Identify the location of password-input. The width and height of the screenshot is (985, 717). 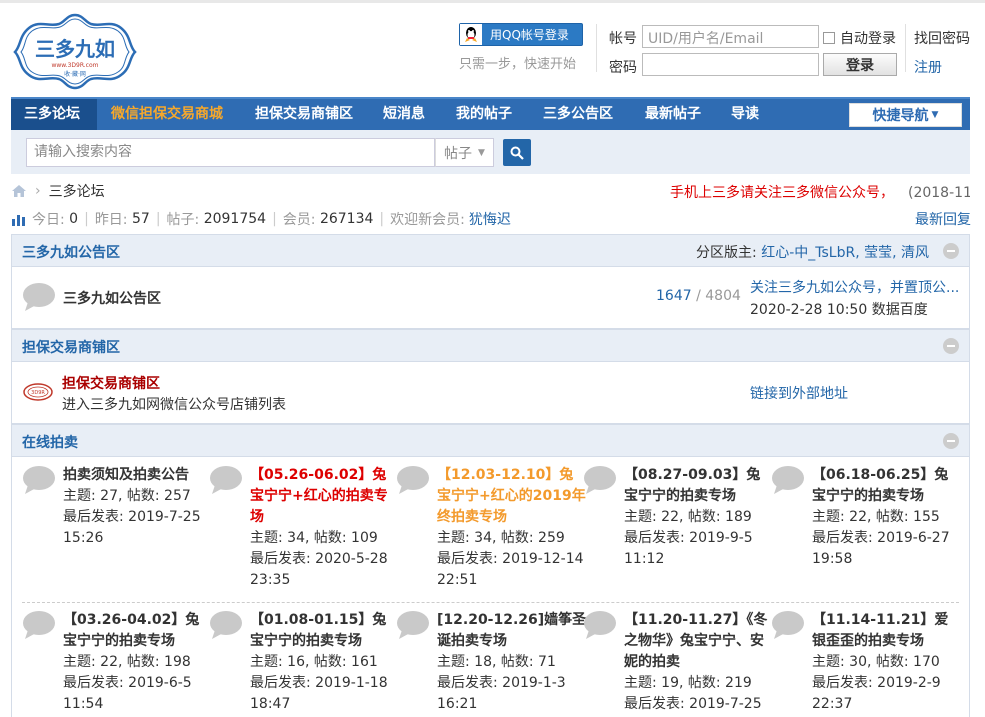
(730, 64).